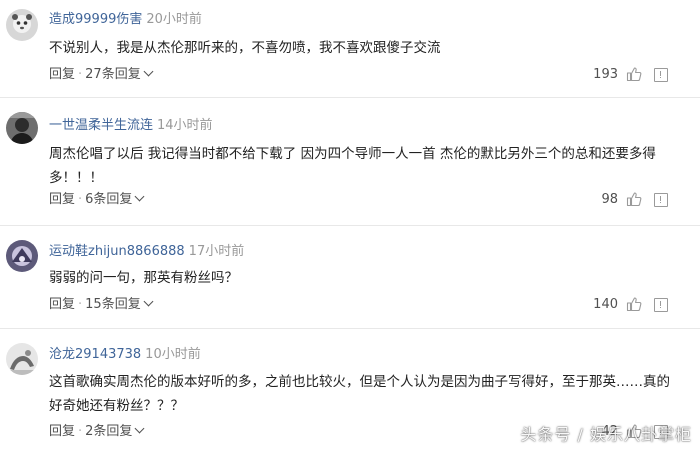 The image size is (700, 451). What do you see at coordinates (245, 48) in the screenshot?
I see `comment-text: 不说别人，我是从杰伦那听来的，不喜勿喷，我不喜欢跟傻子交流` at bounding box center [245, 48].